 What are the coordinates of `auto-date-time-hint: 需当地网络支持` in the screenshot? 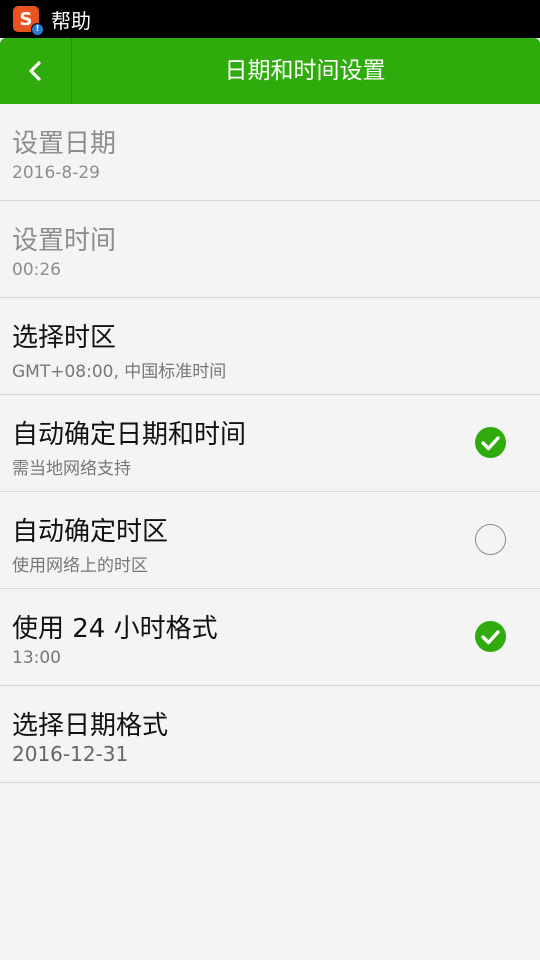 It's located at (71, 469).